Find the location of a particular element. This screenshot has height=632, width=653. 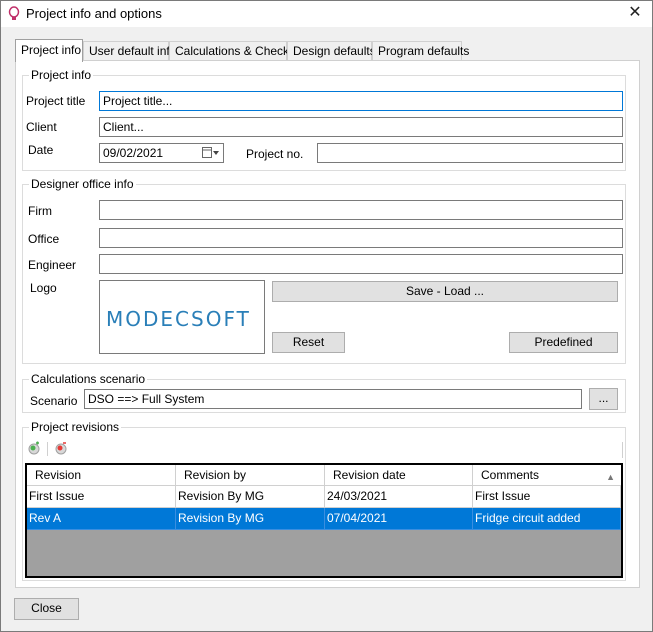

column-header-comments-label: Comments is located at coordinates (510, 475).